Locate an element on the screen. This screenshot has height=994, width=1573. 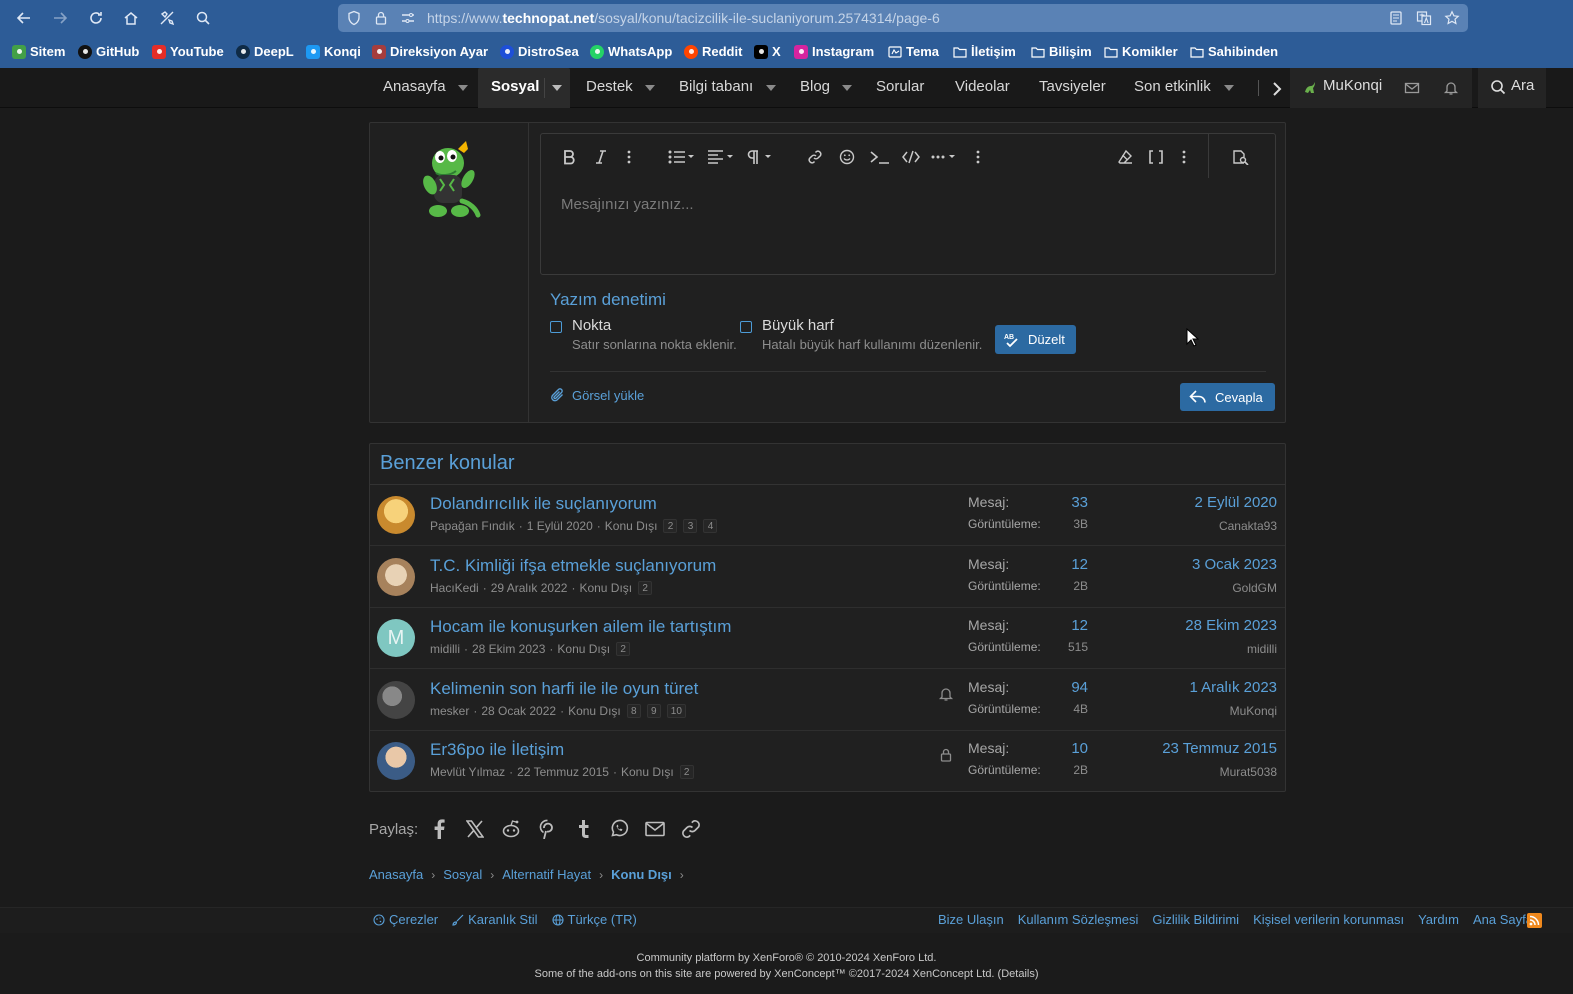
x-icon is located at coordinates (475, 829).